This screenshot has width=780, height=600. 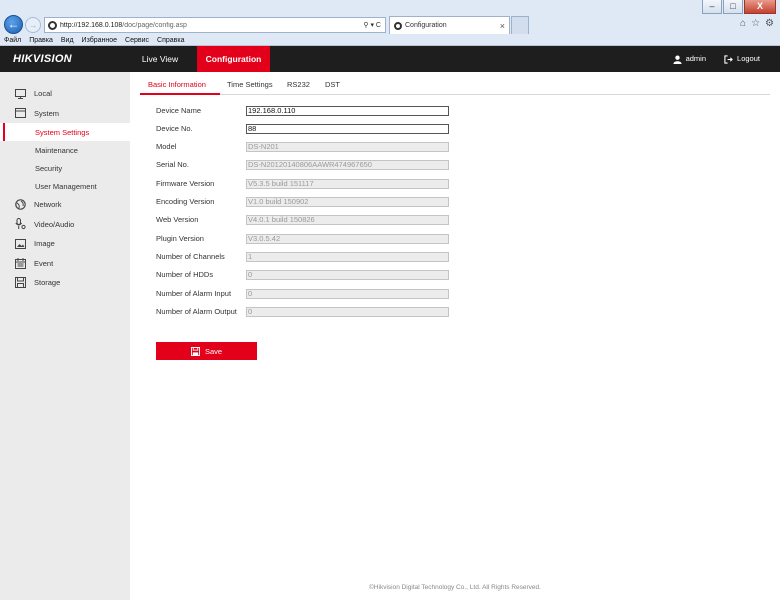 I want to click on browser-menubar: Файл Правка Вид Избранное Сервис Справка, so click(x=92, y=40).